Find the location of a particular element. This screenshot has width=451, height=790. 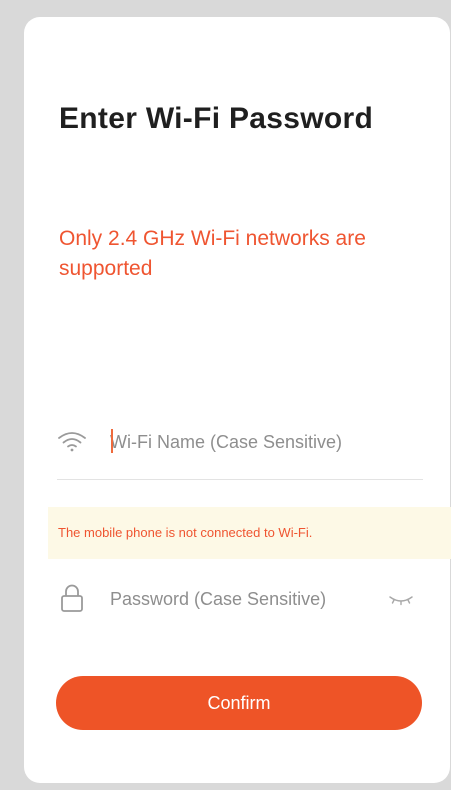

lock-icon is located at coordinates (72, 598).